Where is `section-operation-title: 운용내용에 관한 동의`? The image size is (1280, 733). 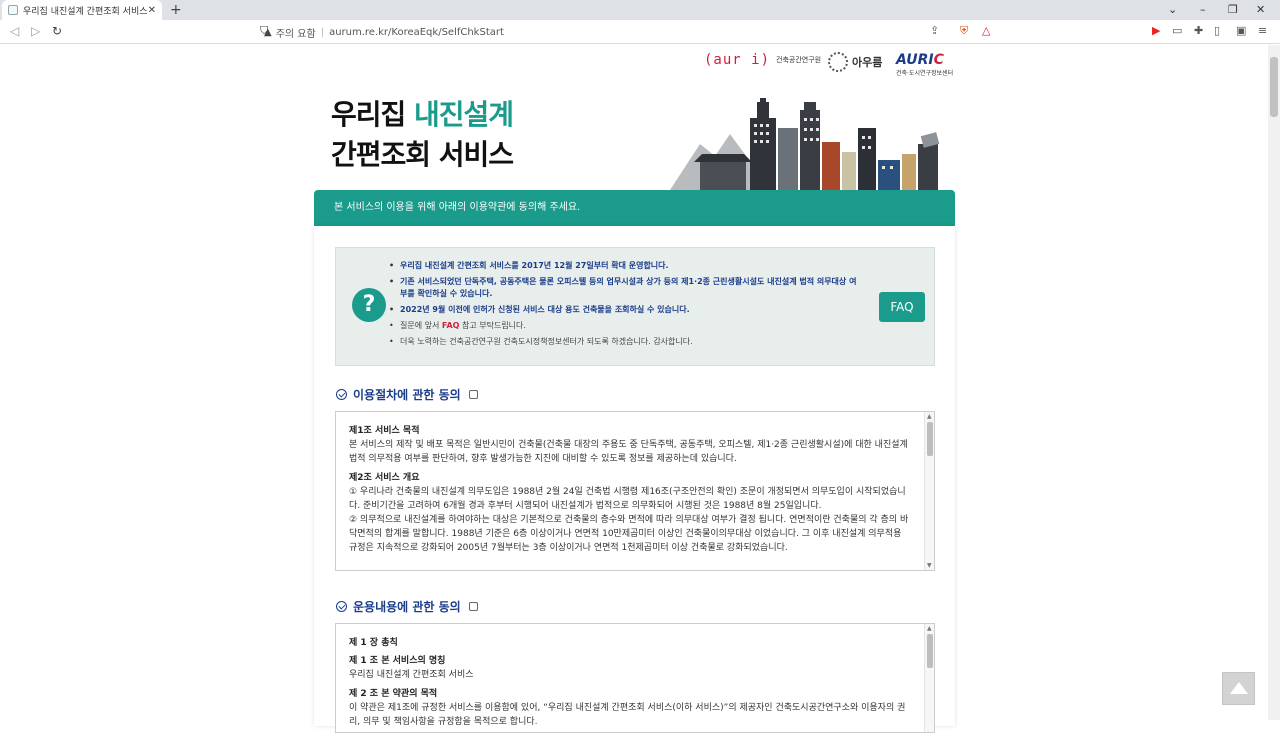 section-operation-title: 운용내용에 관한 동의 is located at coordinates (407, 607).